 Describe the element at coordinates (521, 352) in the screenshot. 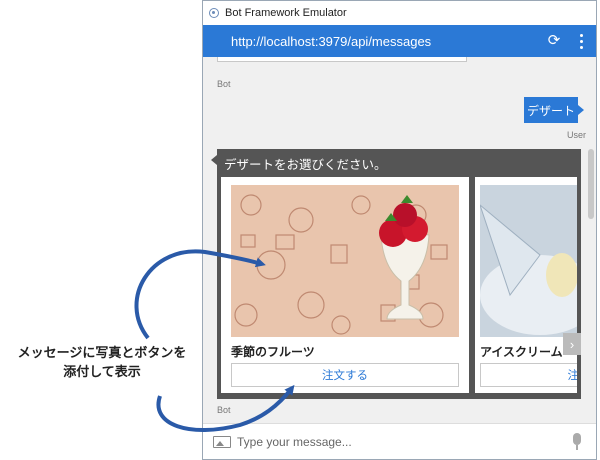

I see `card-title: アイスクリーム` at that location.